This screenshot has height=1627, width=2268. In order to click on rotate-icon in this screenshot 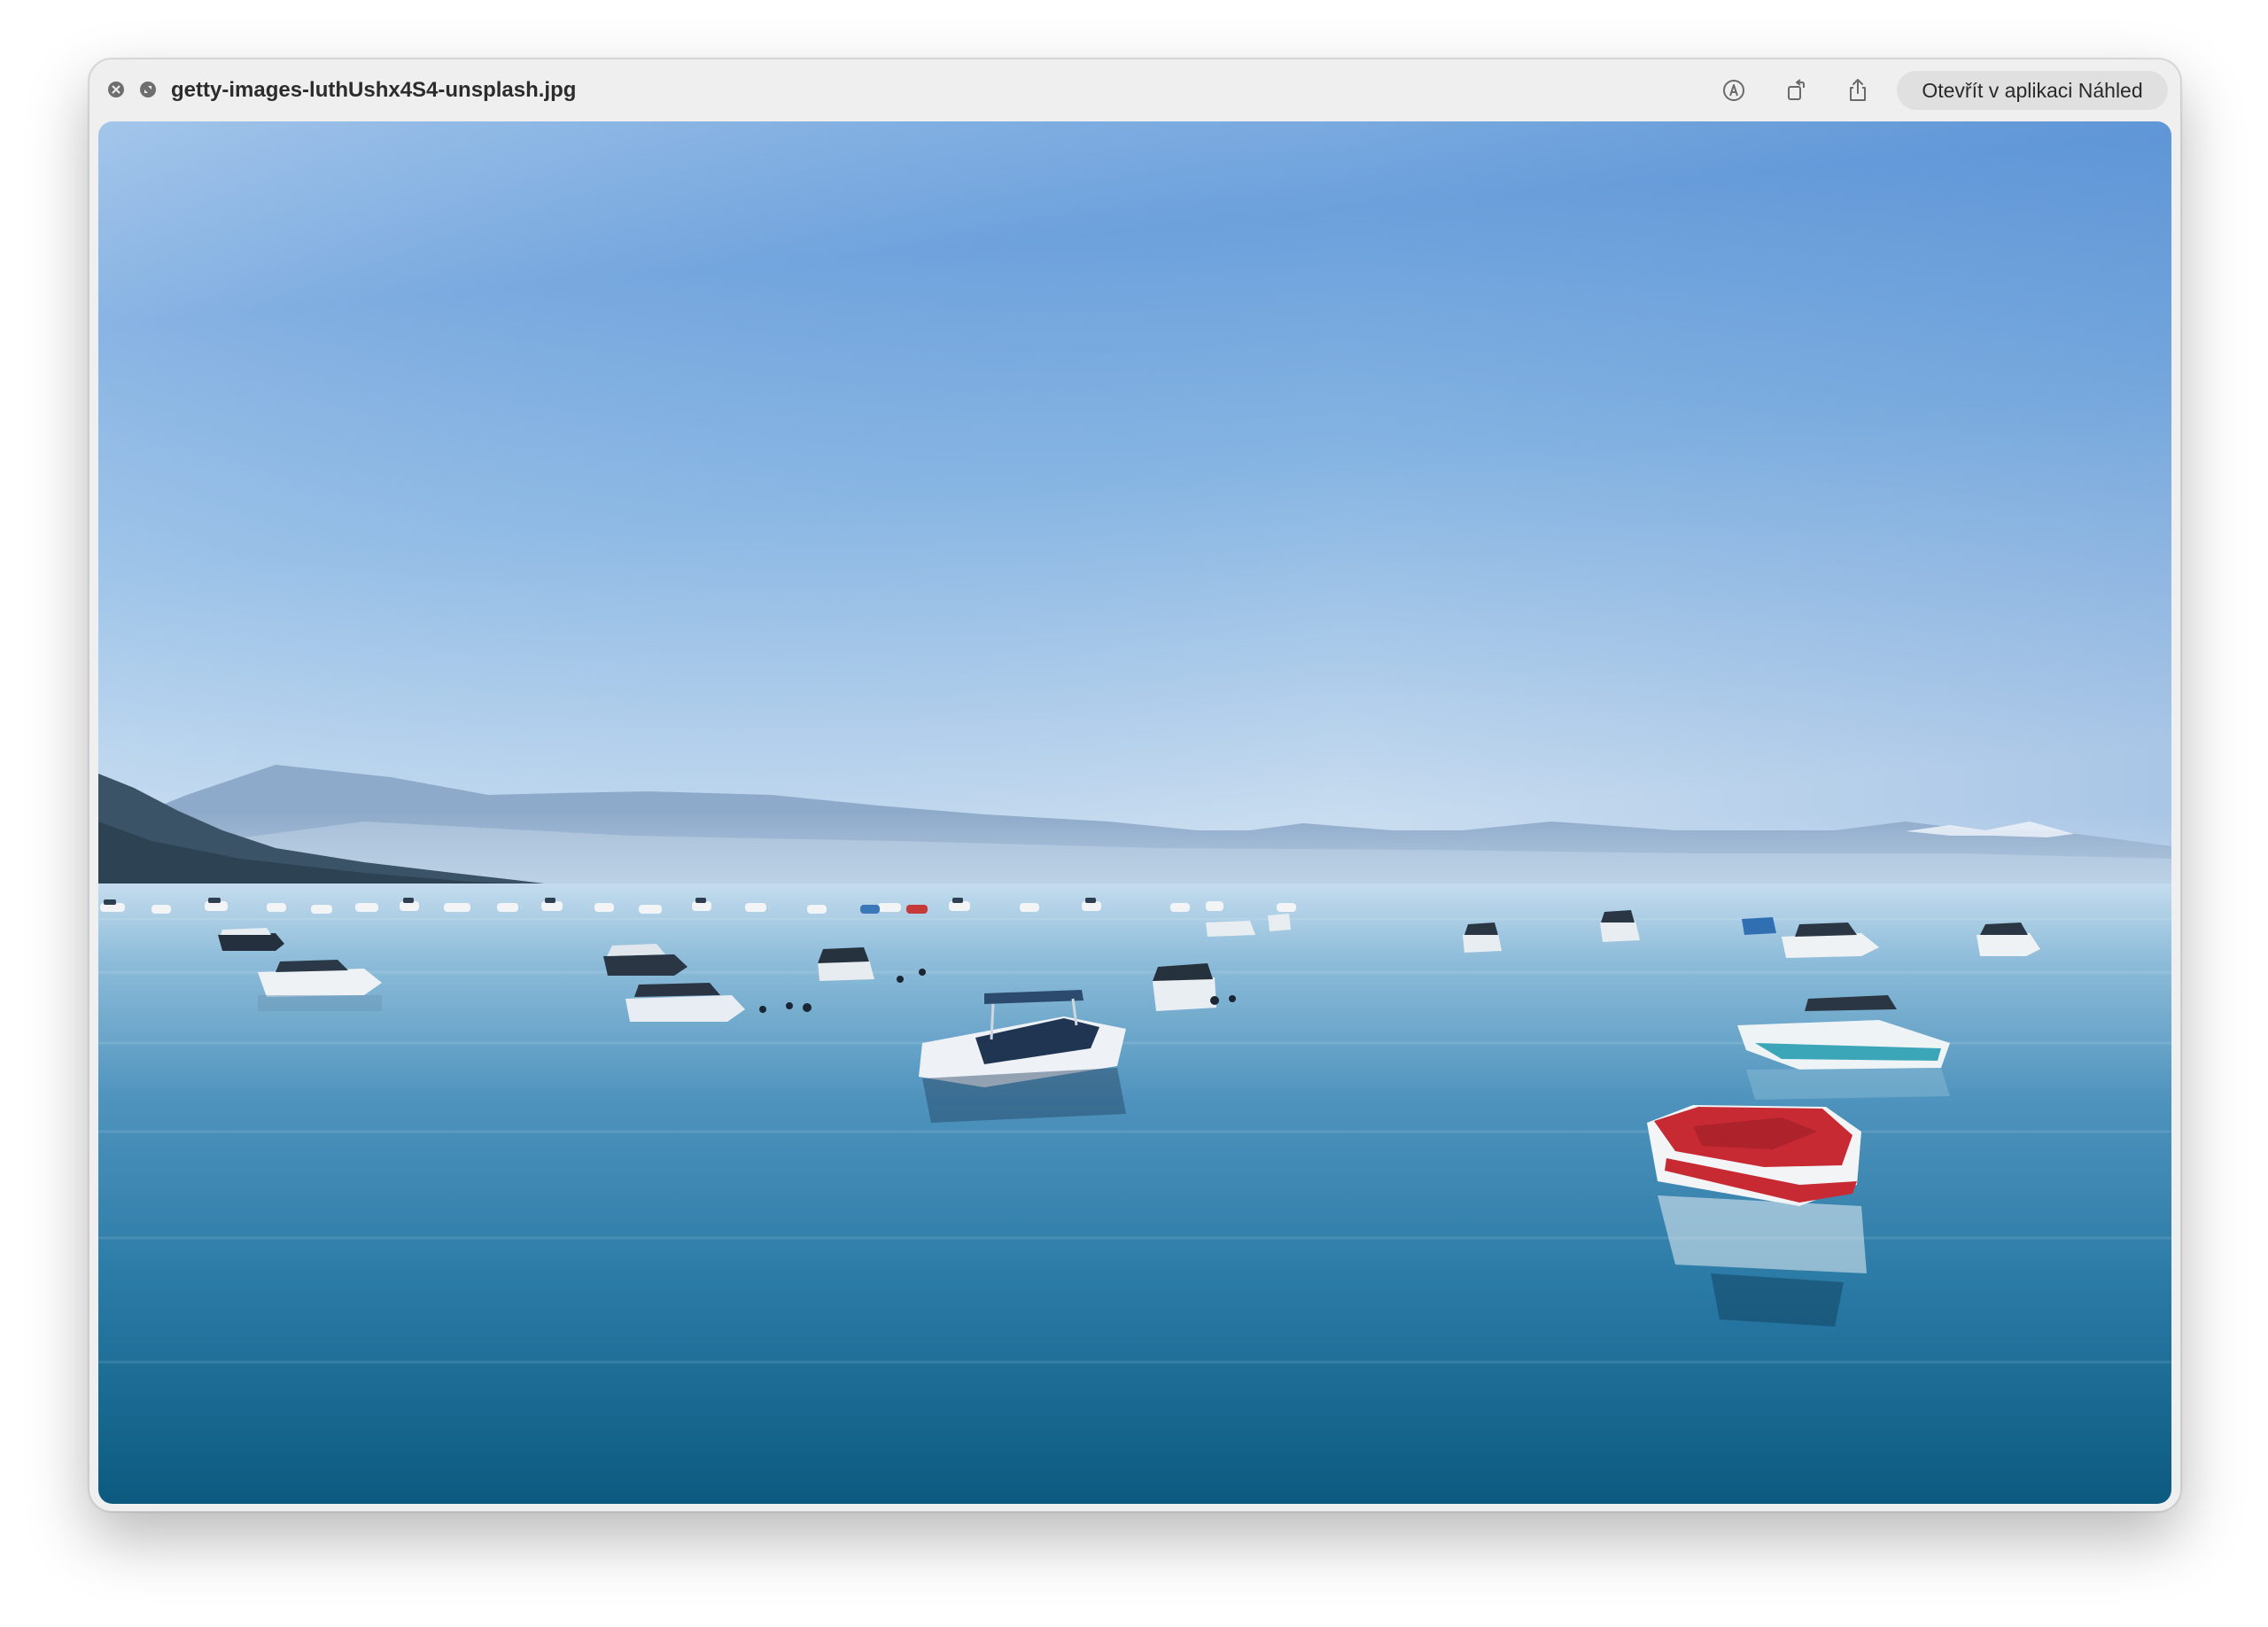, I will do `click(1796, 90)`.